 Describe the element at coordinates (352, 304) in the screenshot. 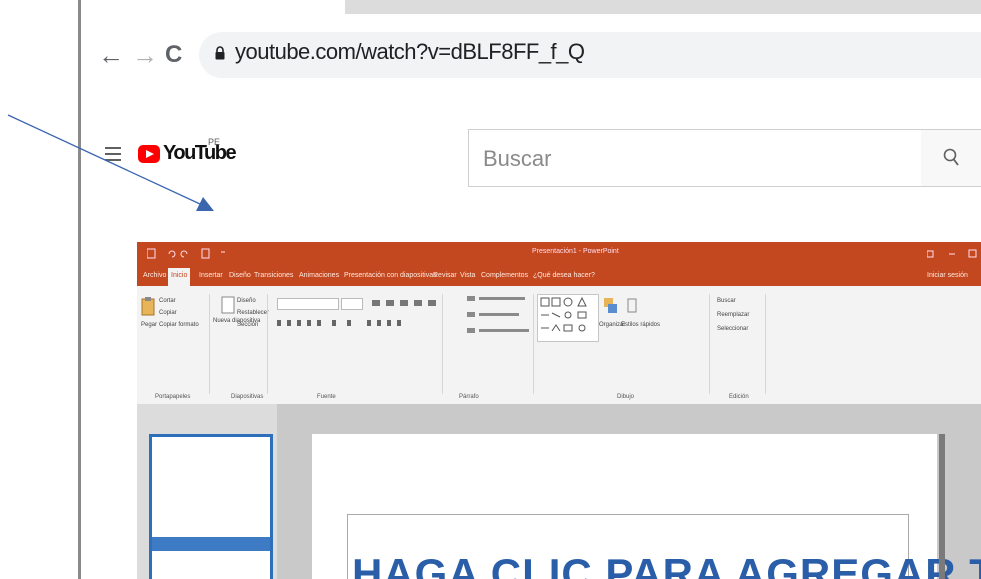

I see `font-size-field` at that location.